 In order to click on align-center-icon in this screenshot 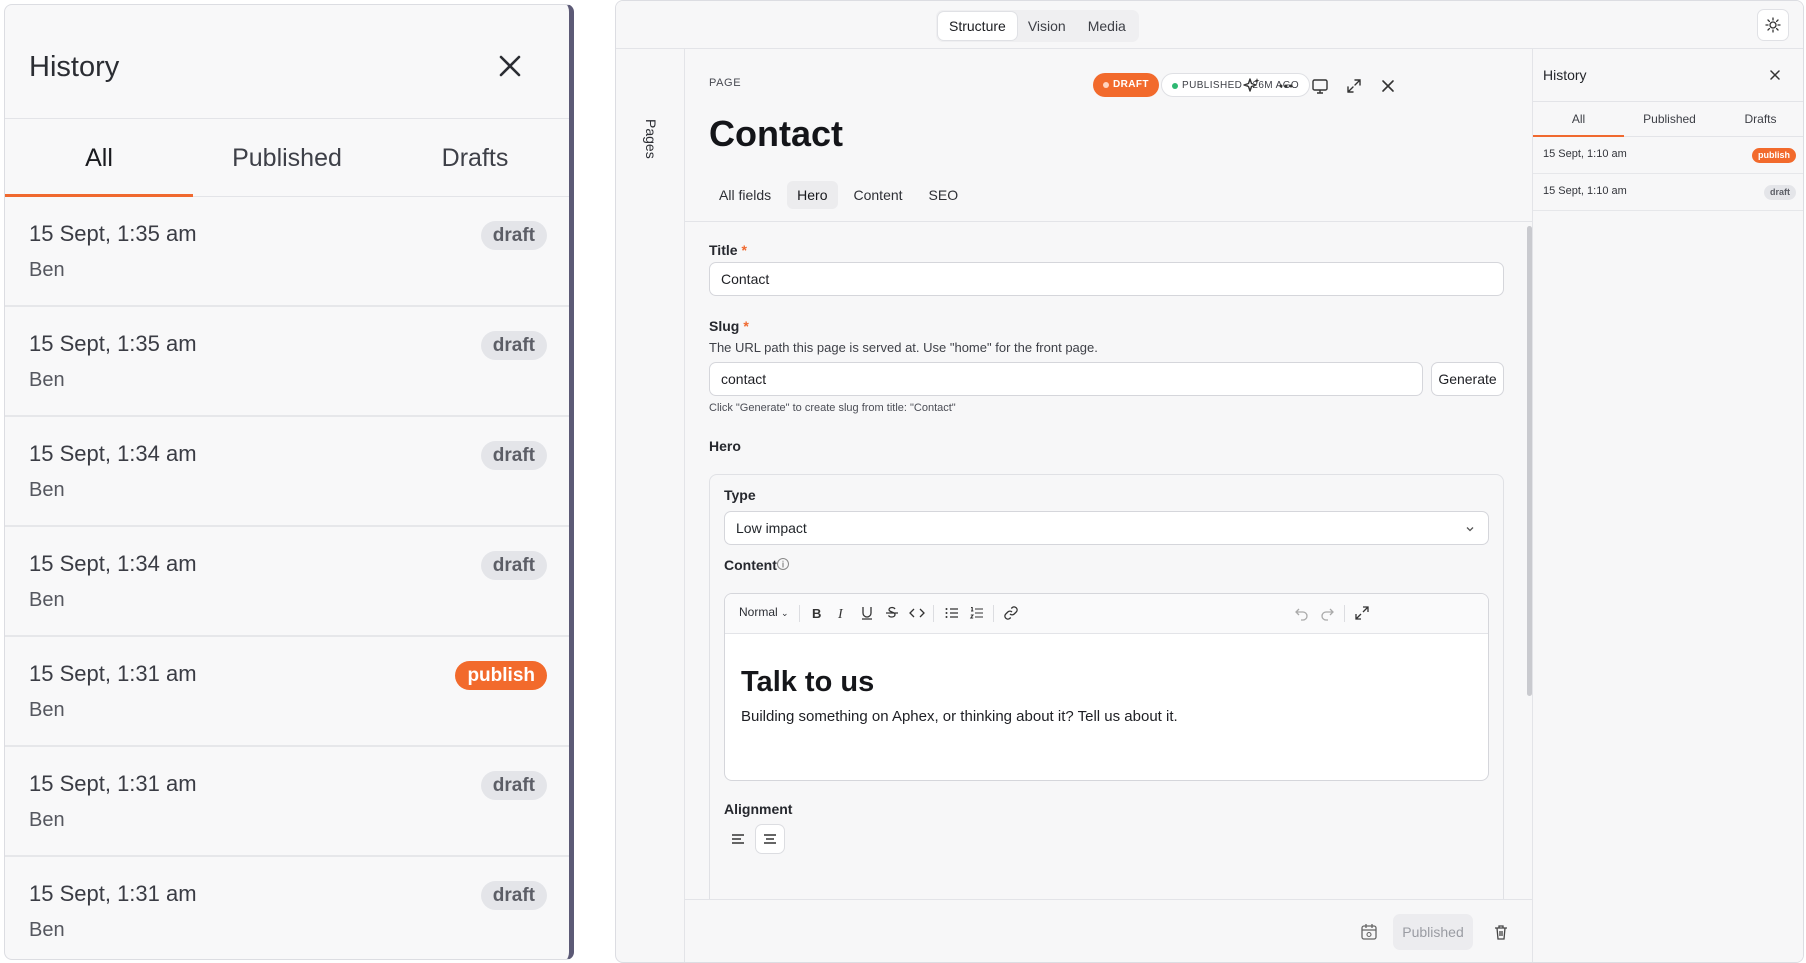, I will do `click(770, 839)`.